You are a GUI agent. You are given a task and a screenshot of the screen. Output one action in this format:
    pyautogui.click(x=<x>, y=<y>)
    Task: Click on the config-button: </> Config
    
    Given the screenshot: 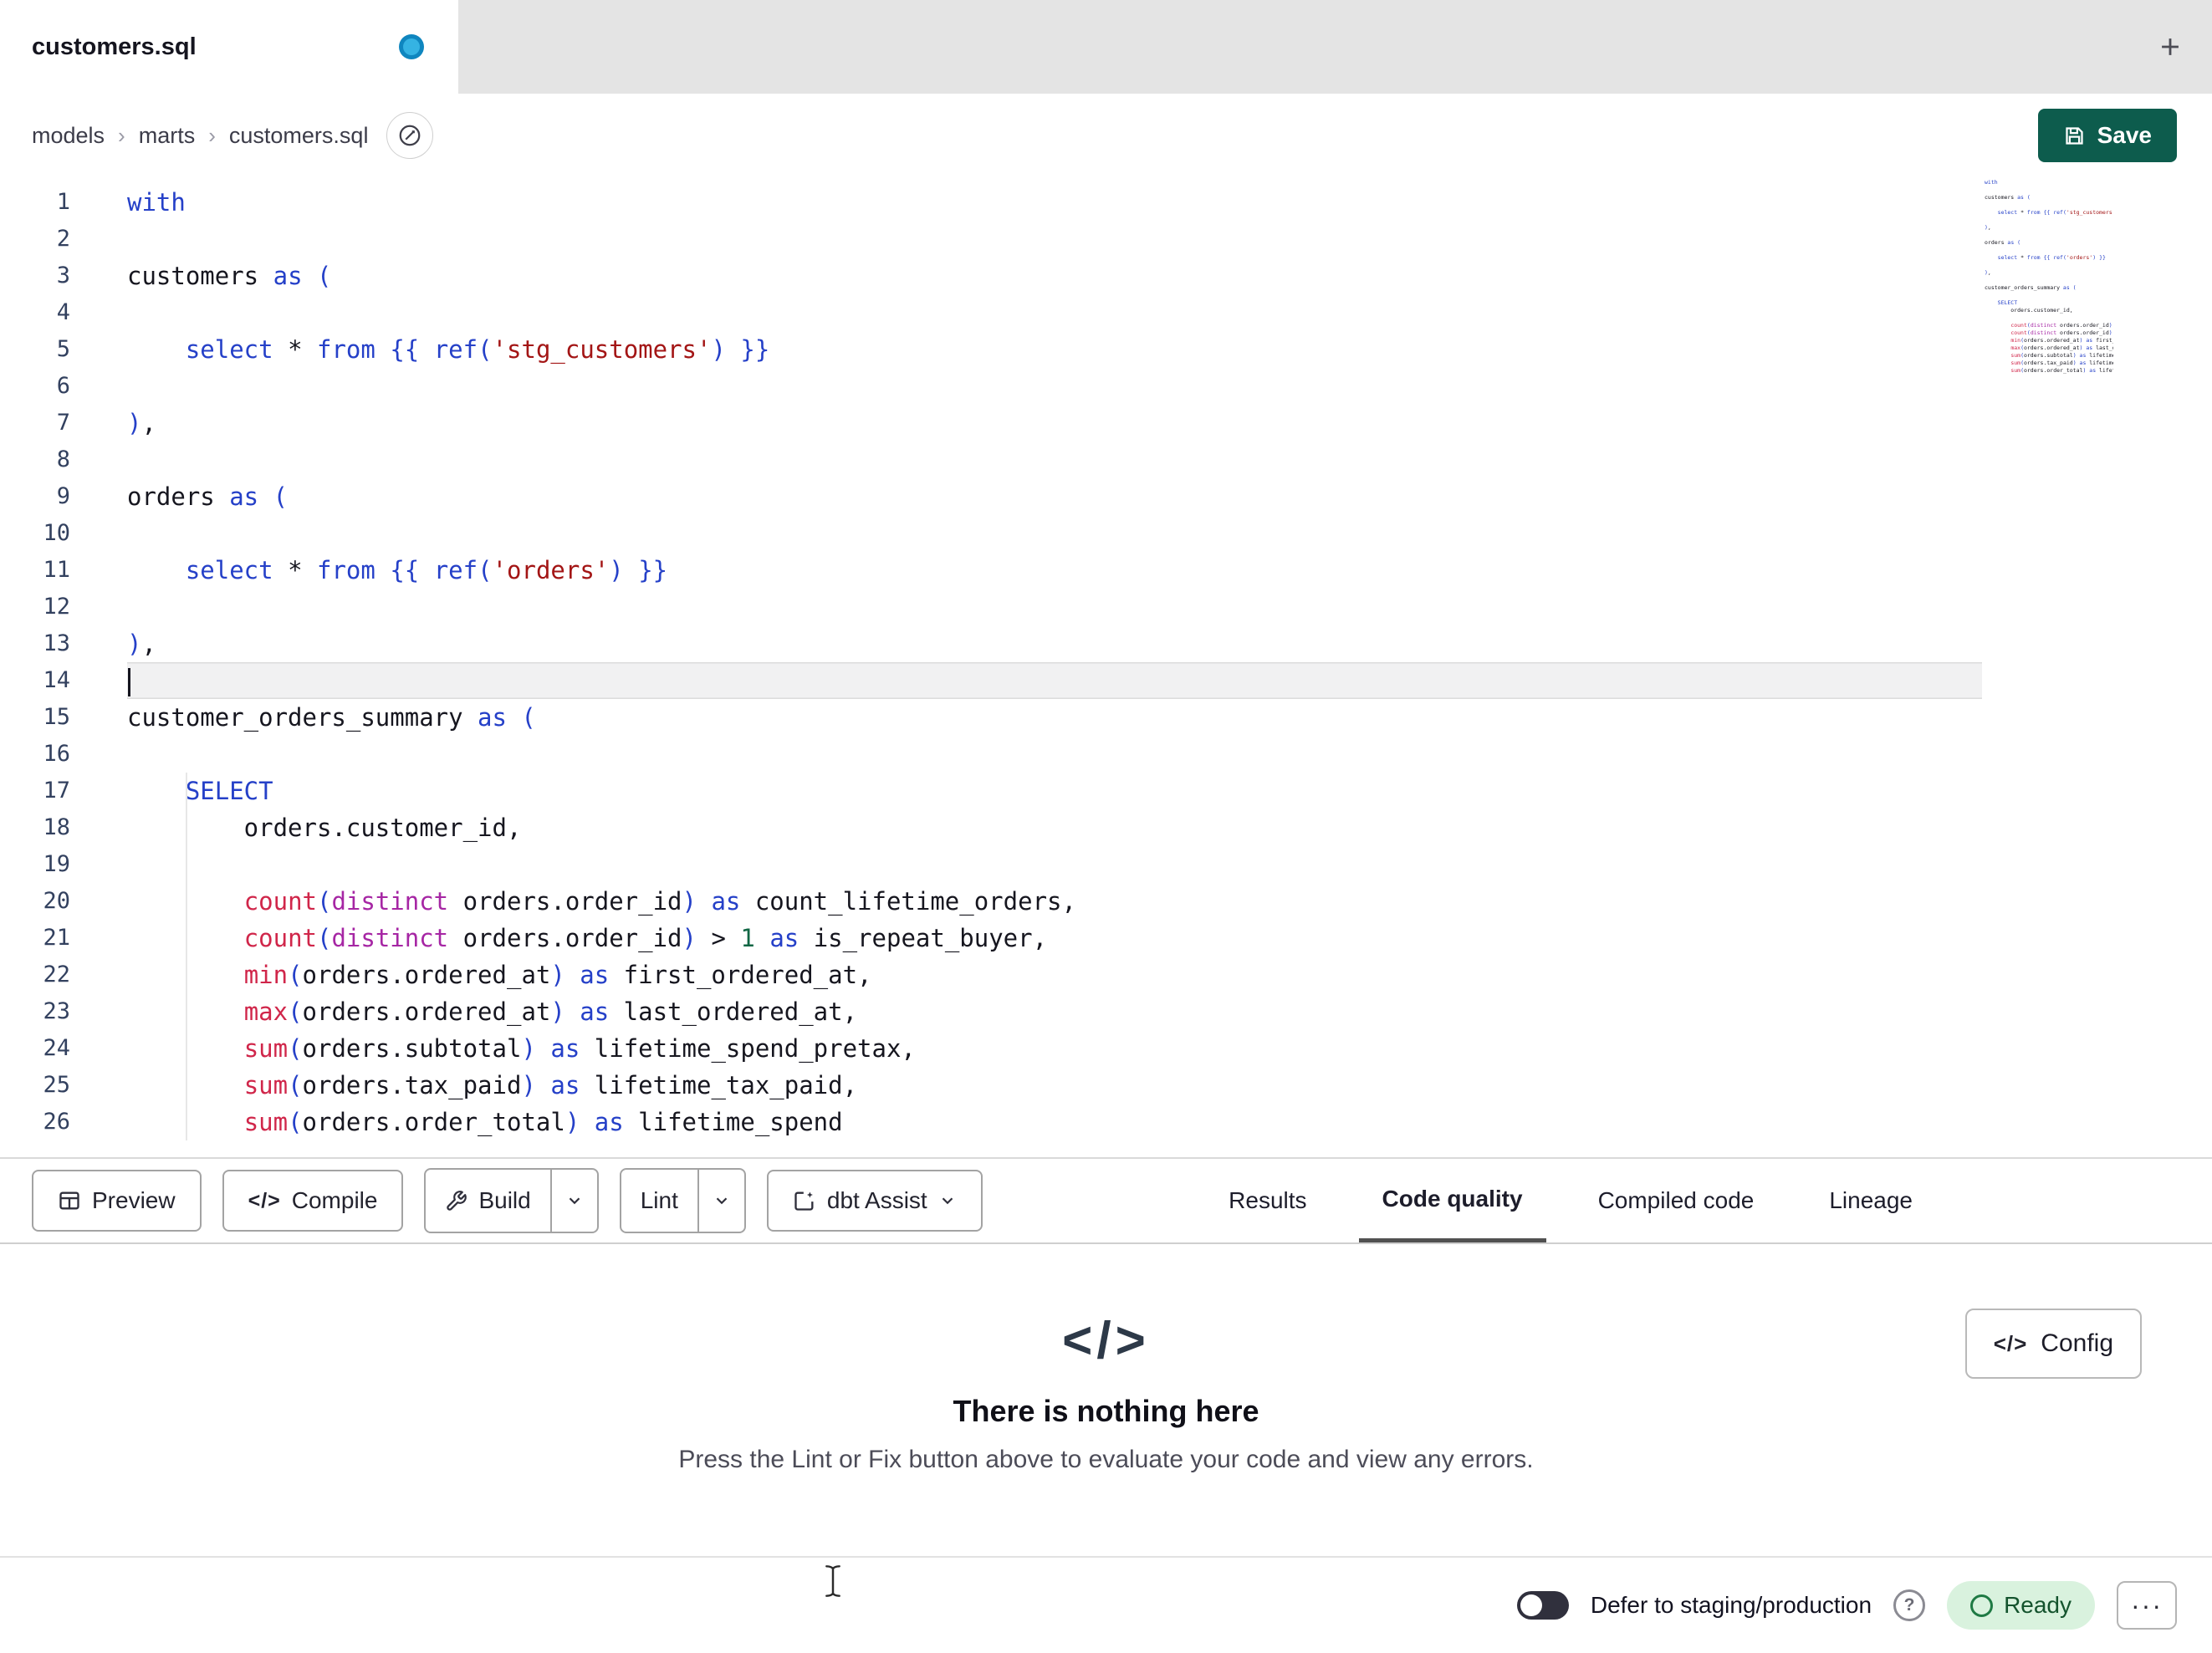 What is the action you would take?
    pyautogui.click(x=2053, y=1344)
    